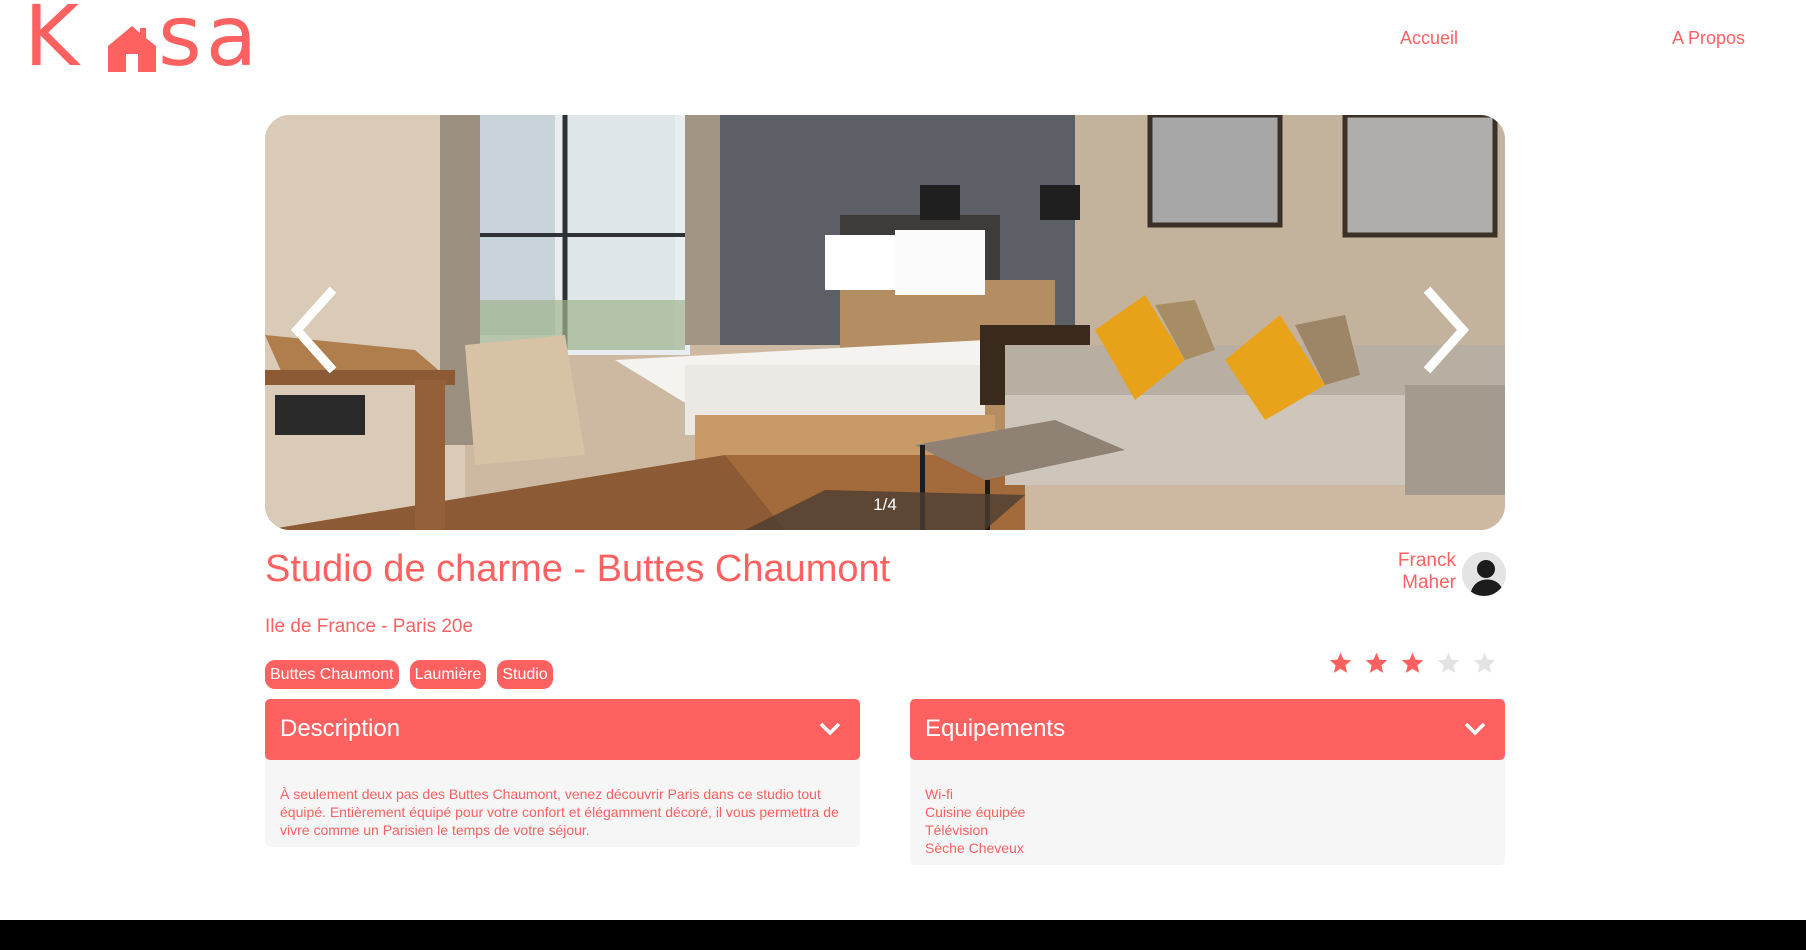 This screenshot has width=1806, height=950. What do you see at coordinates (1426, 560) in the screenshot?
I see `host-first-name: Franck` at bounding box center [1426, 560].